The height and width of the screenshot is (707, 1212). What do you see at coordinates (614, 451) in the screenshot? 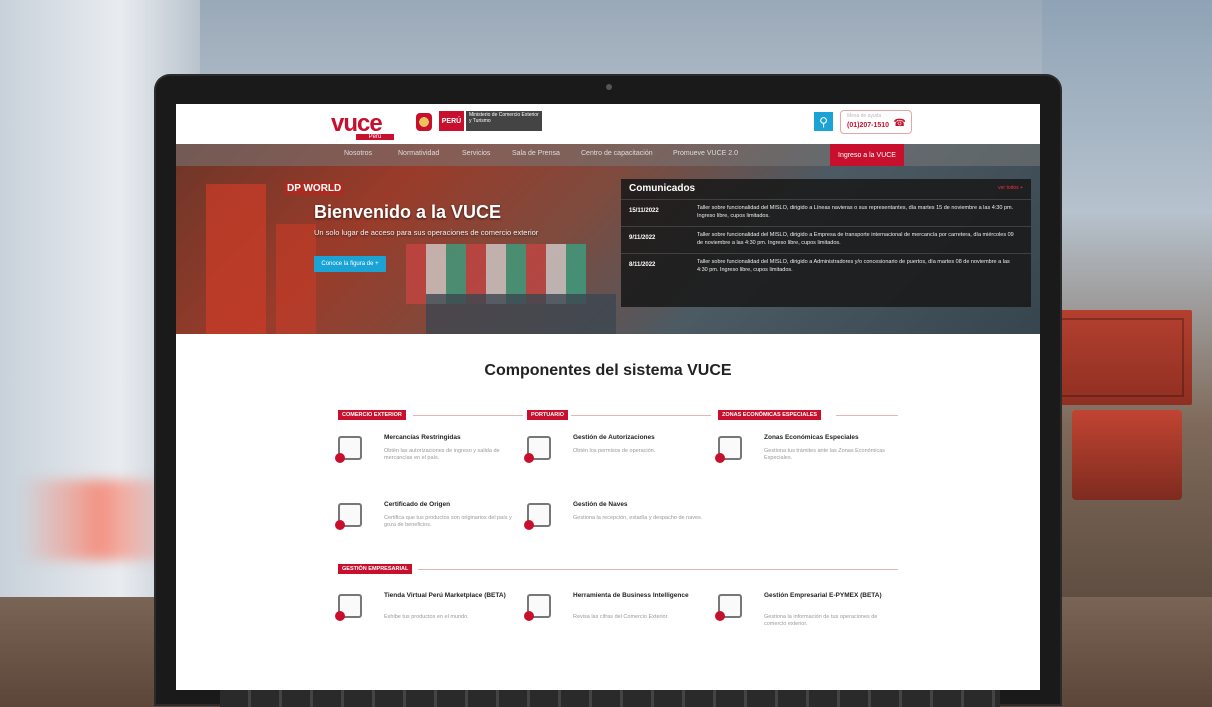
I see `component-description: Obtén los permisos de operación.` at bounding box center [614, 451].